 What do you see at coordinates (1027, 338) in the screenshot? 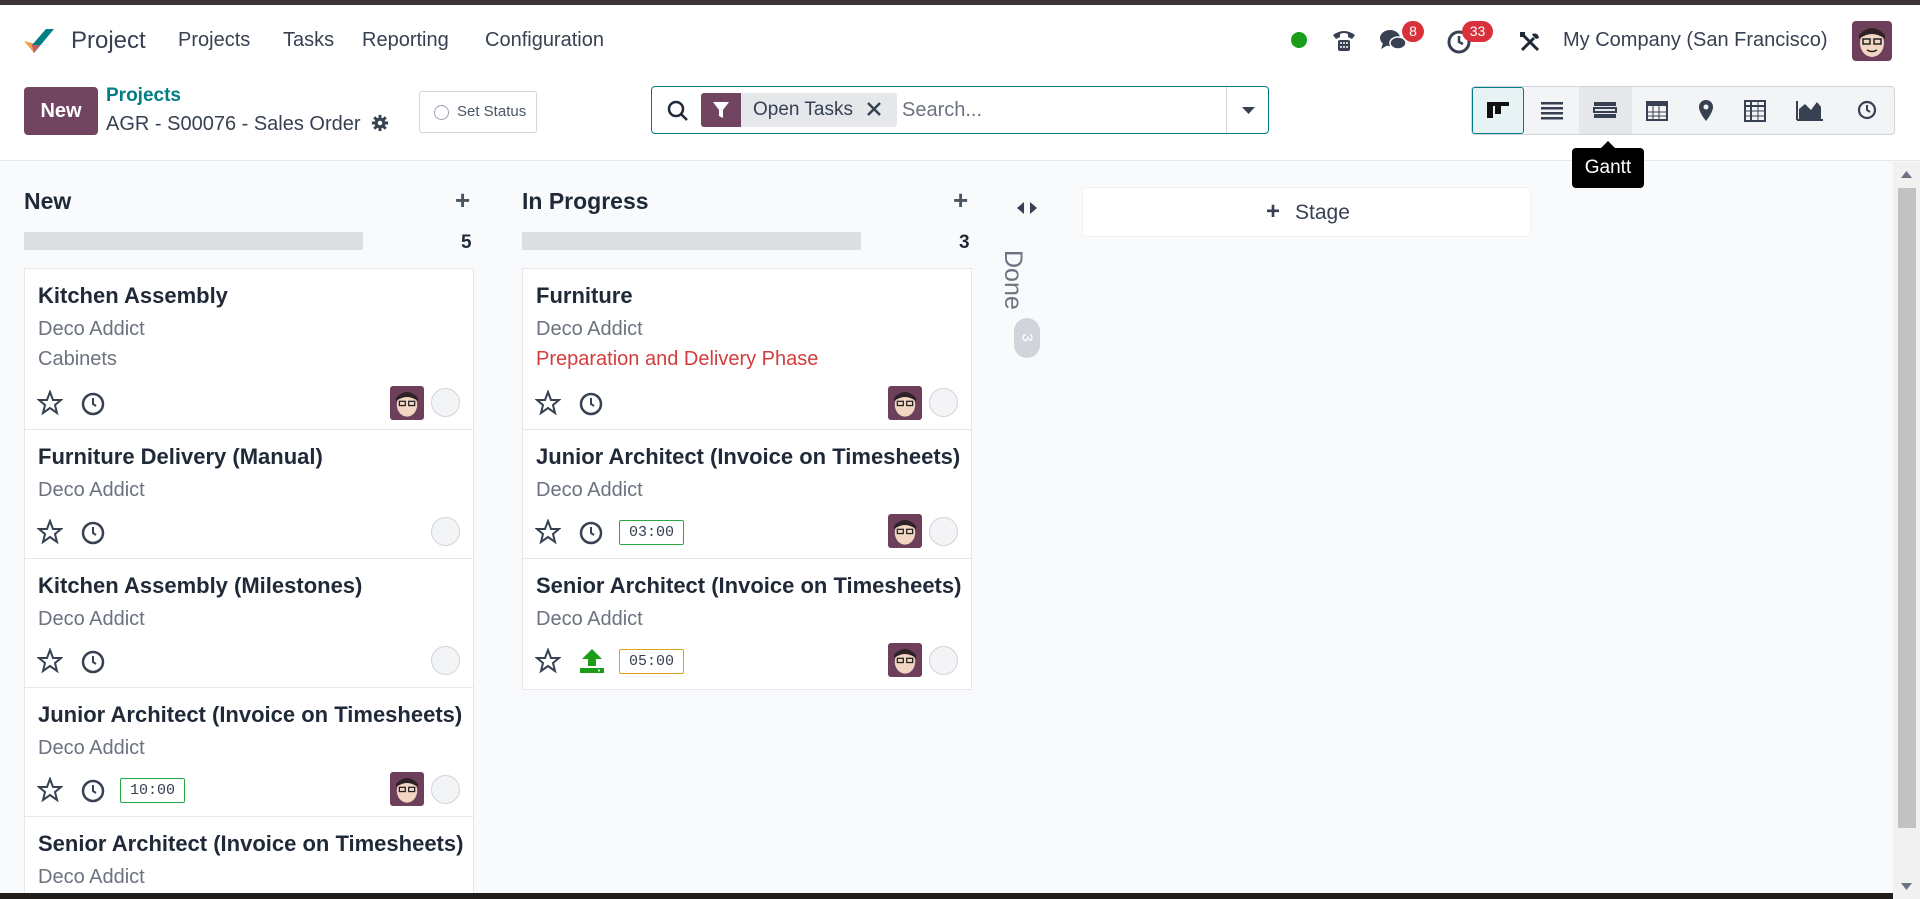
I see `folded-column-count: 3` at bounding box center [1027, 338].